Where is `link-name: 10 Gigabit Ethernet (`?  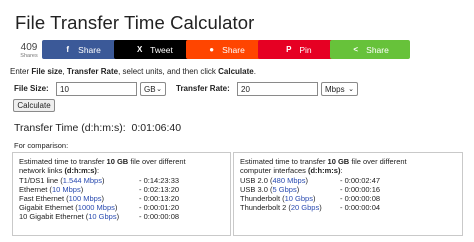
link-name: 10 Gigabit Ethernet ( is located at coordinates (54, 216).